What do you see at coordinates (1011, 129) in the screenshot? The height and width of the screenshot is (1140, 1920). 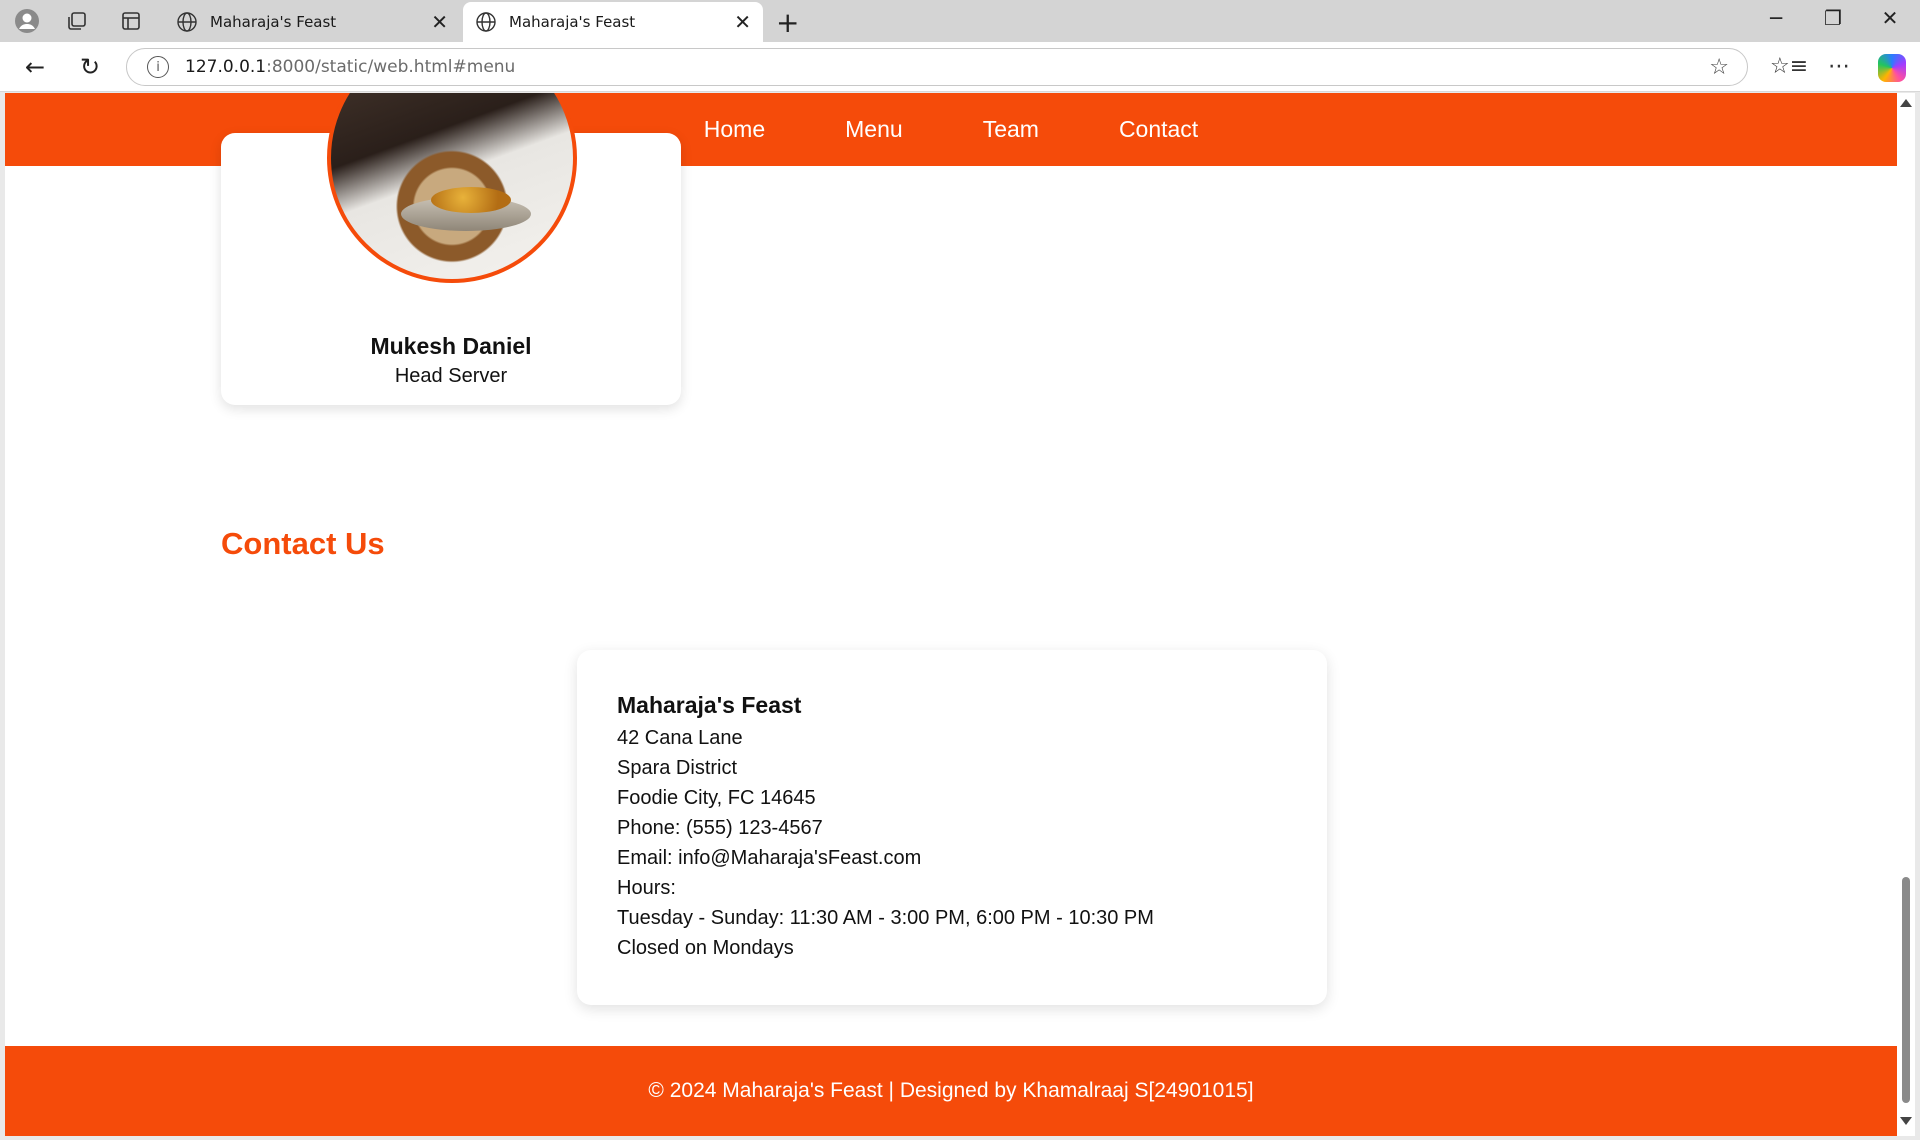 I see `nav-team: Team` at bounding box center [1011, 129].